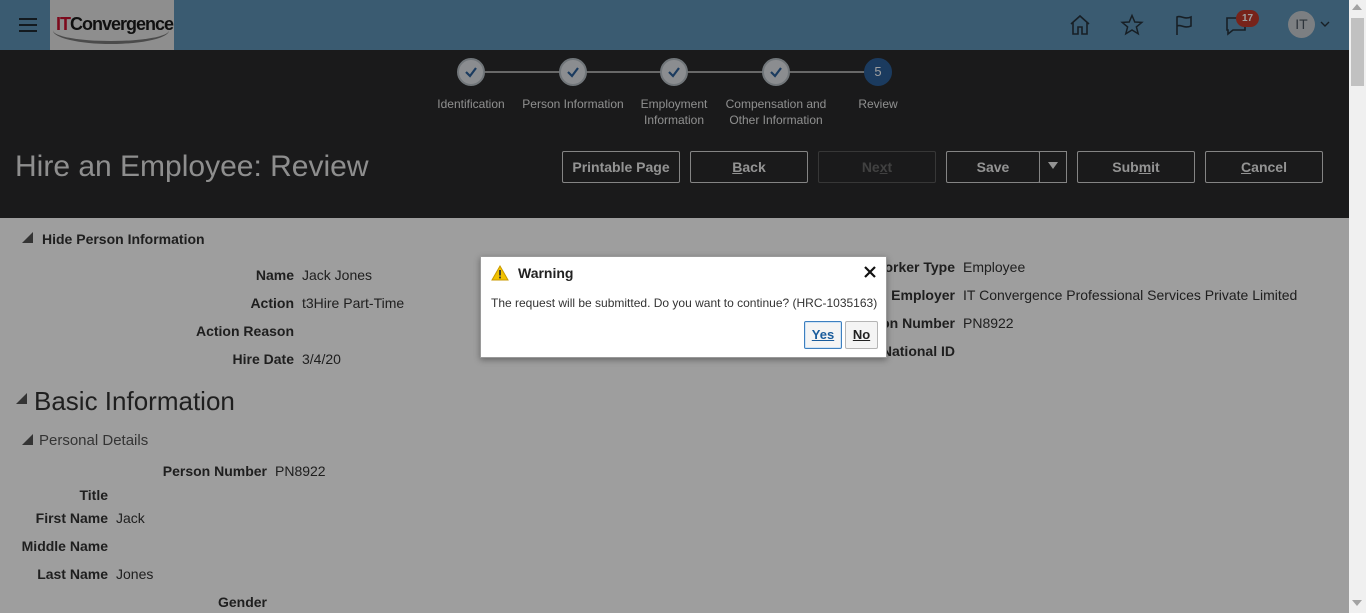 This screenshot has width=1366, height=613. I want to click on close-icon, so click(870, 272).